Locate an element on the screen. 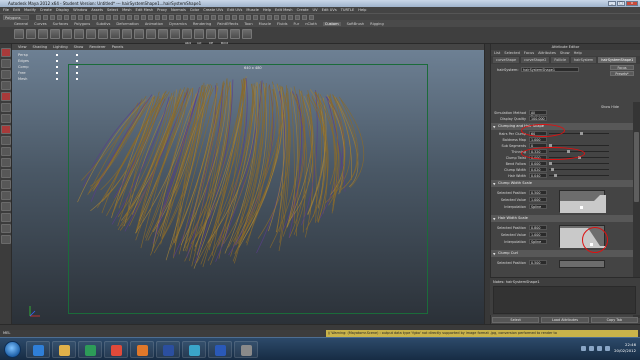 The width and height of the screenshot is (640, 360). shelf-tab-surfaces: Surfaces is located at coordinates (61, 24).